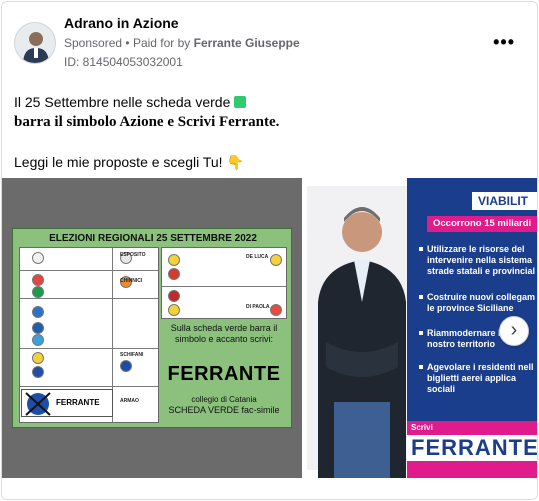 The width and height of the screenshot is (539, 501). Describe the element at coordinates (129, 401) in the screenshot. I see `cand-armao: ARMAO` at that location.